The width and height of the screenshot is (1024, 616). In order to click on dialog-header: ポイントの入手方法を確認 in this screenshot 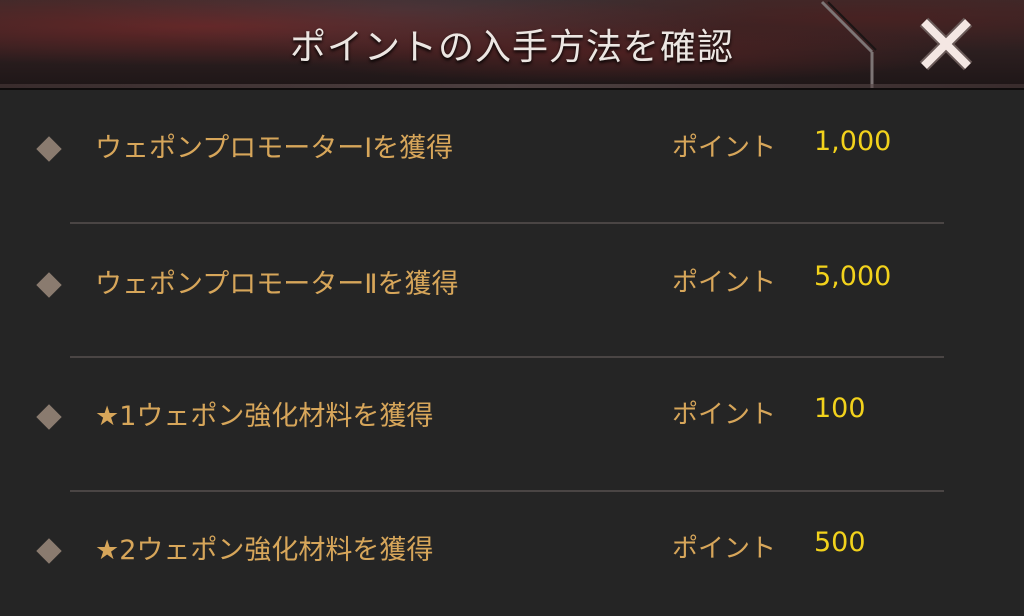, I will do `click(512, 45)`.